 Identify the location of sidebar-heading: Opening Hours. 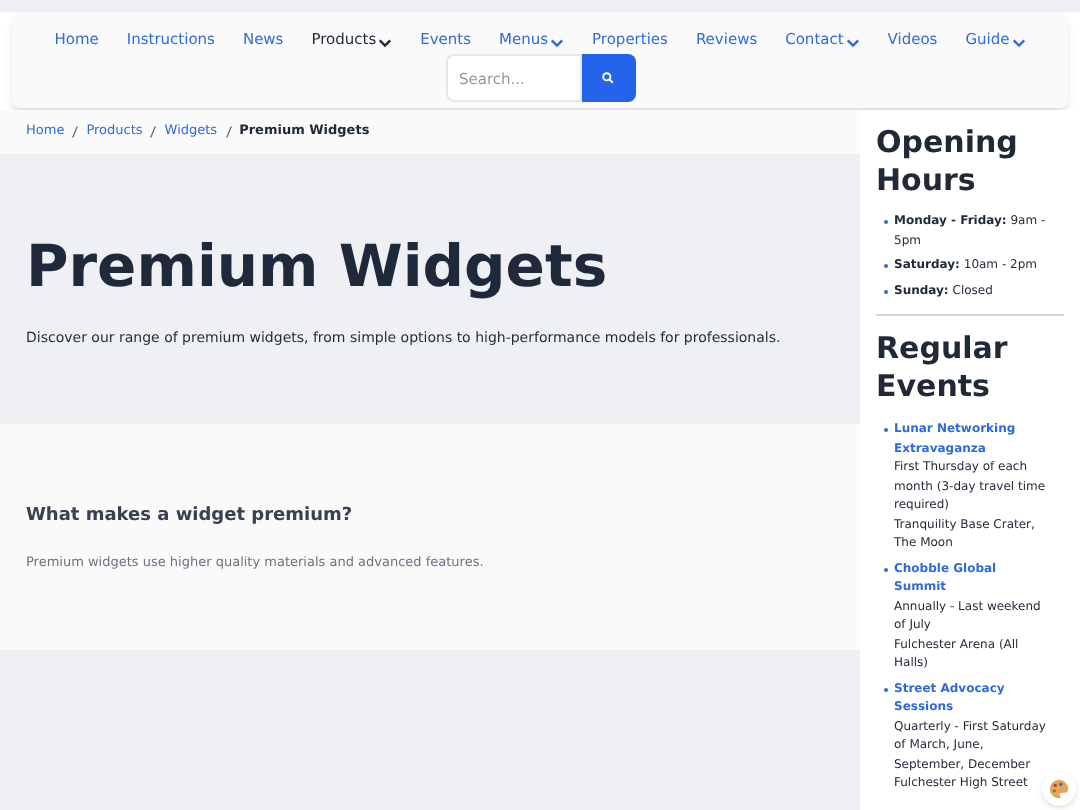
(946, 162).